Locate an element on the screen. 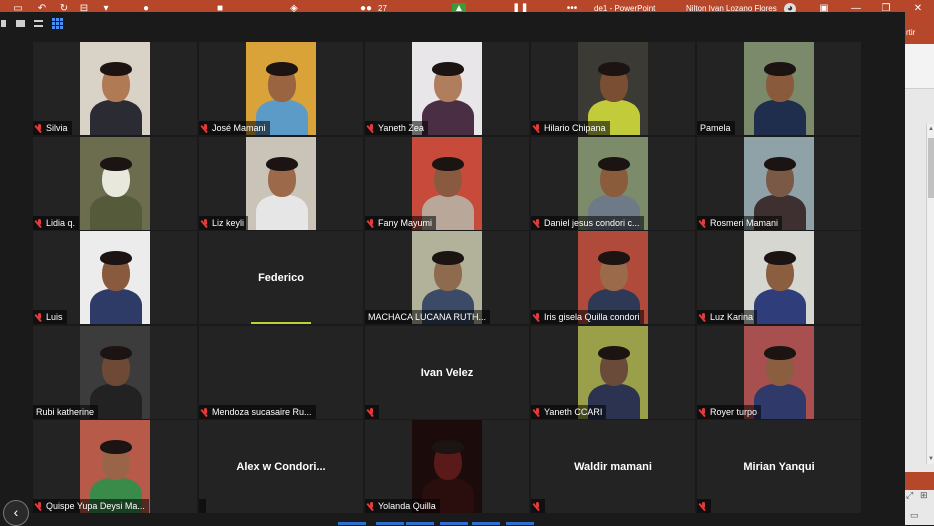 This screenshot has height=526, width=934. participant-label: Hilario Chipana is located at coordinates (570, 128).